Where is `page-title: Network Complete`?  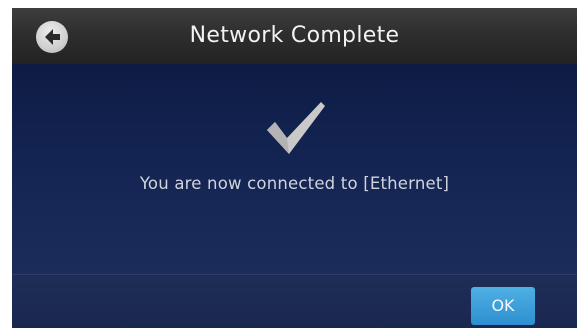 page-title: Network Complete is located at coordinates (294, 35).